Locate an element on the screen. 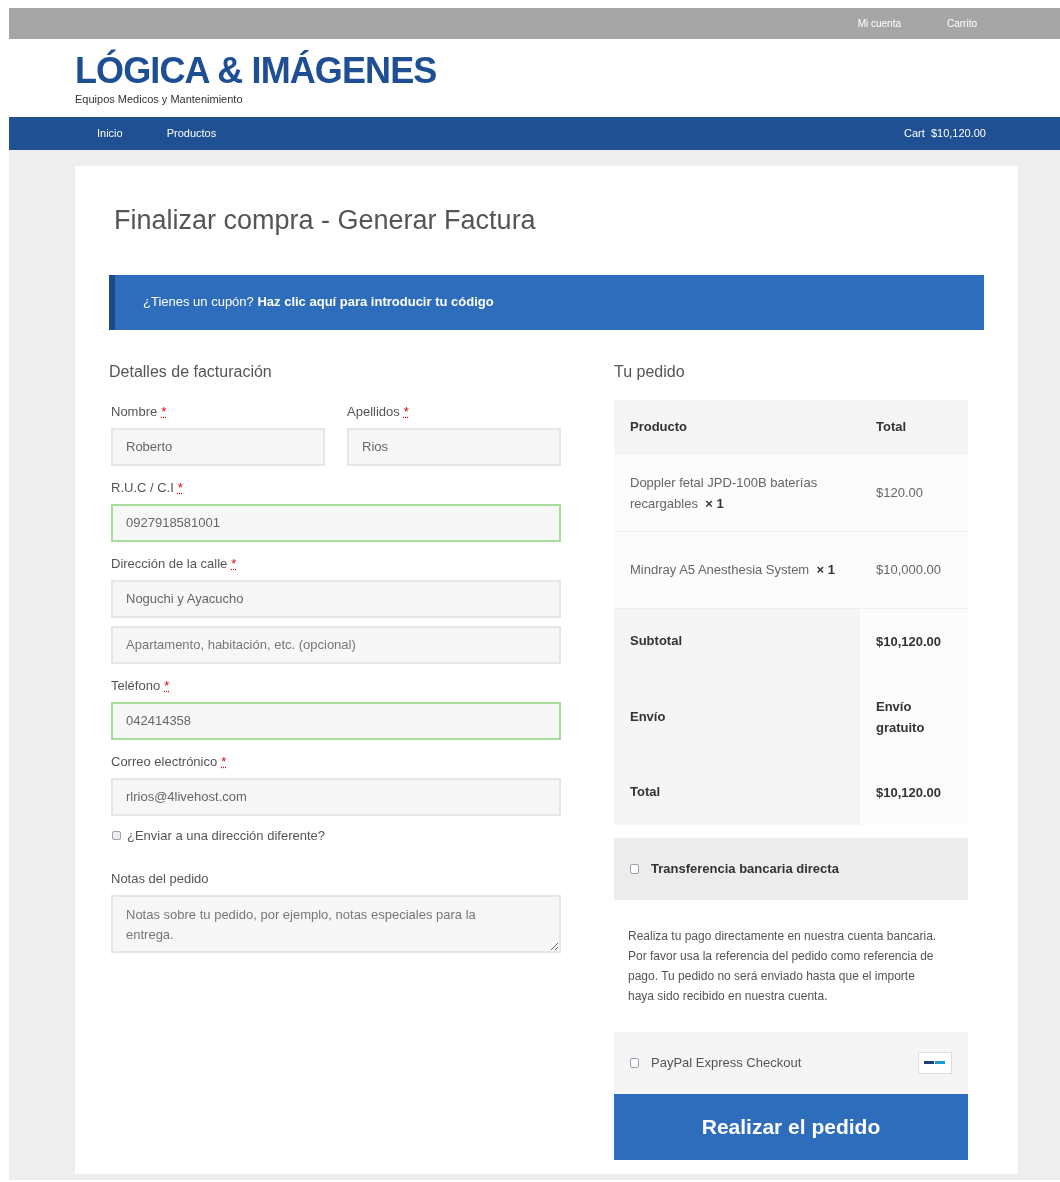 The image size is (1060, 1182). totals-value: Envío gratuito is located at coordinates (901, 717).